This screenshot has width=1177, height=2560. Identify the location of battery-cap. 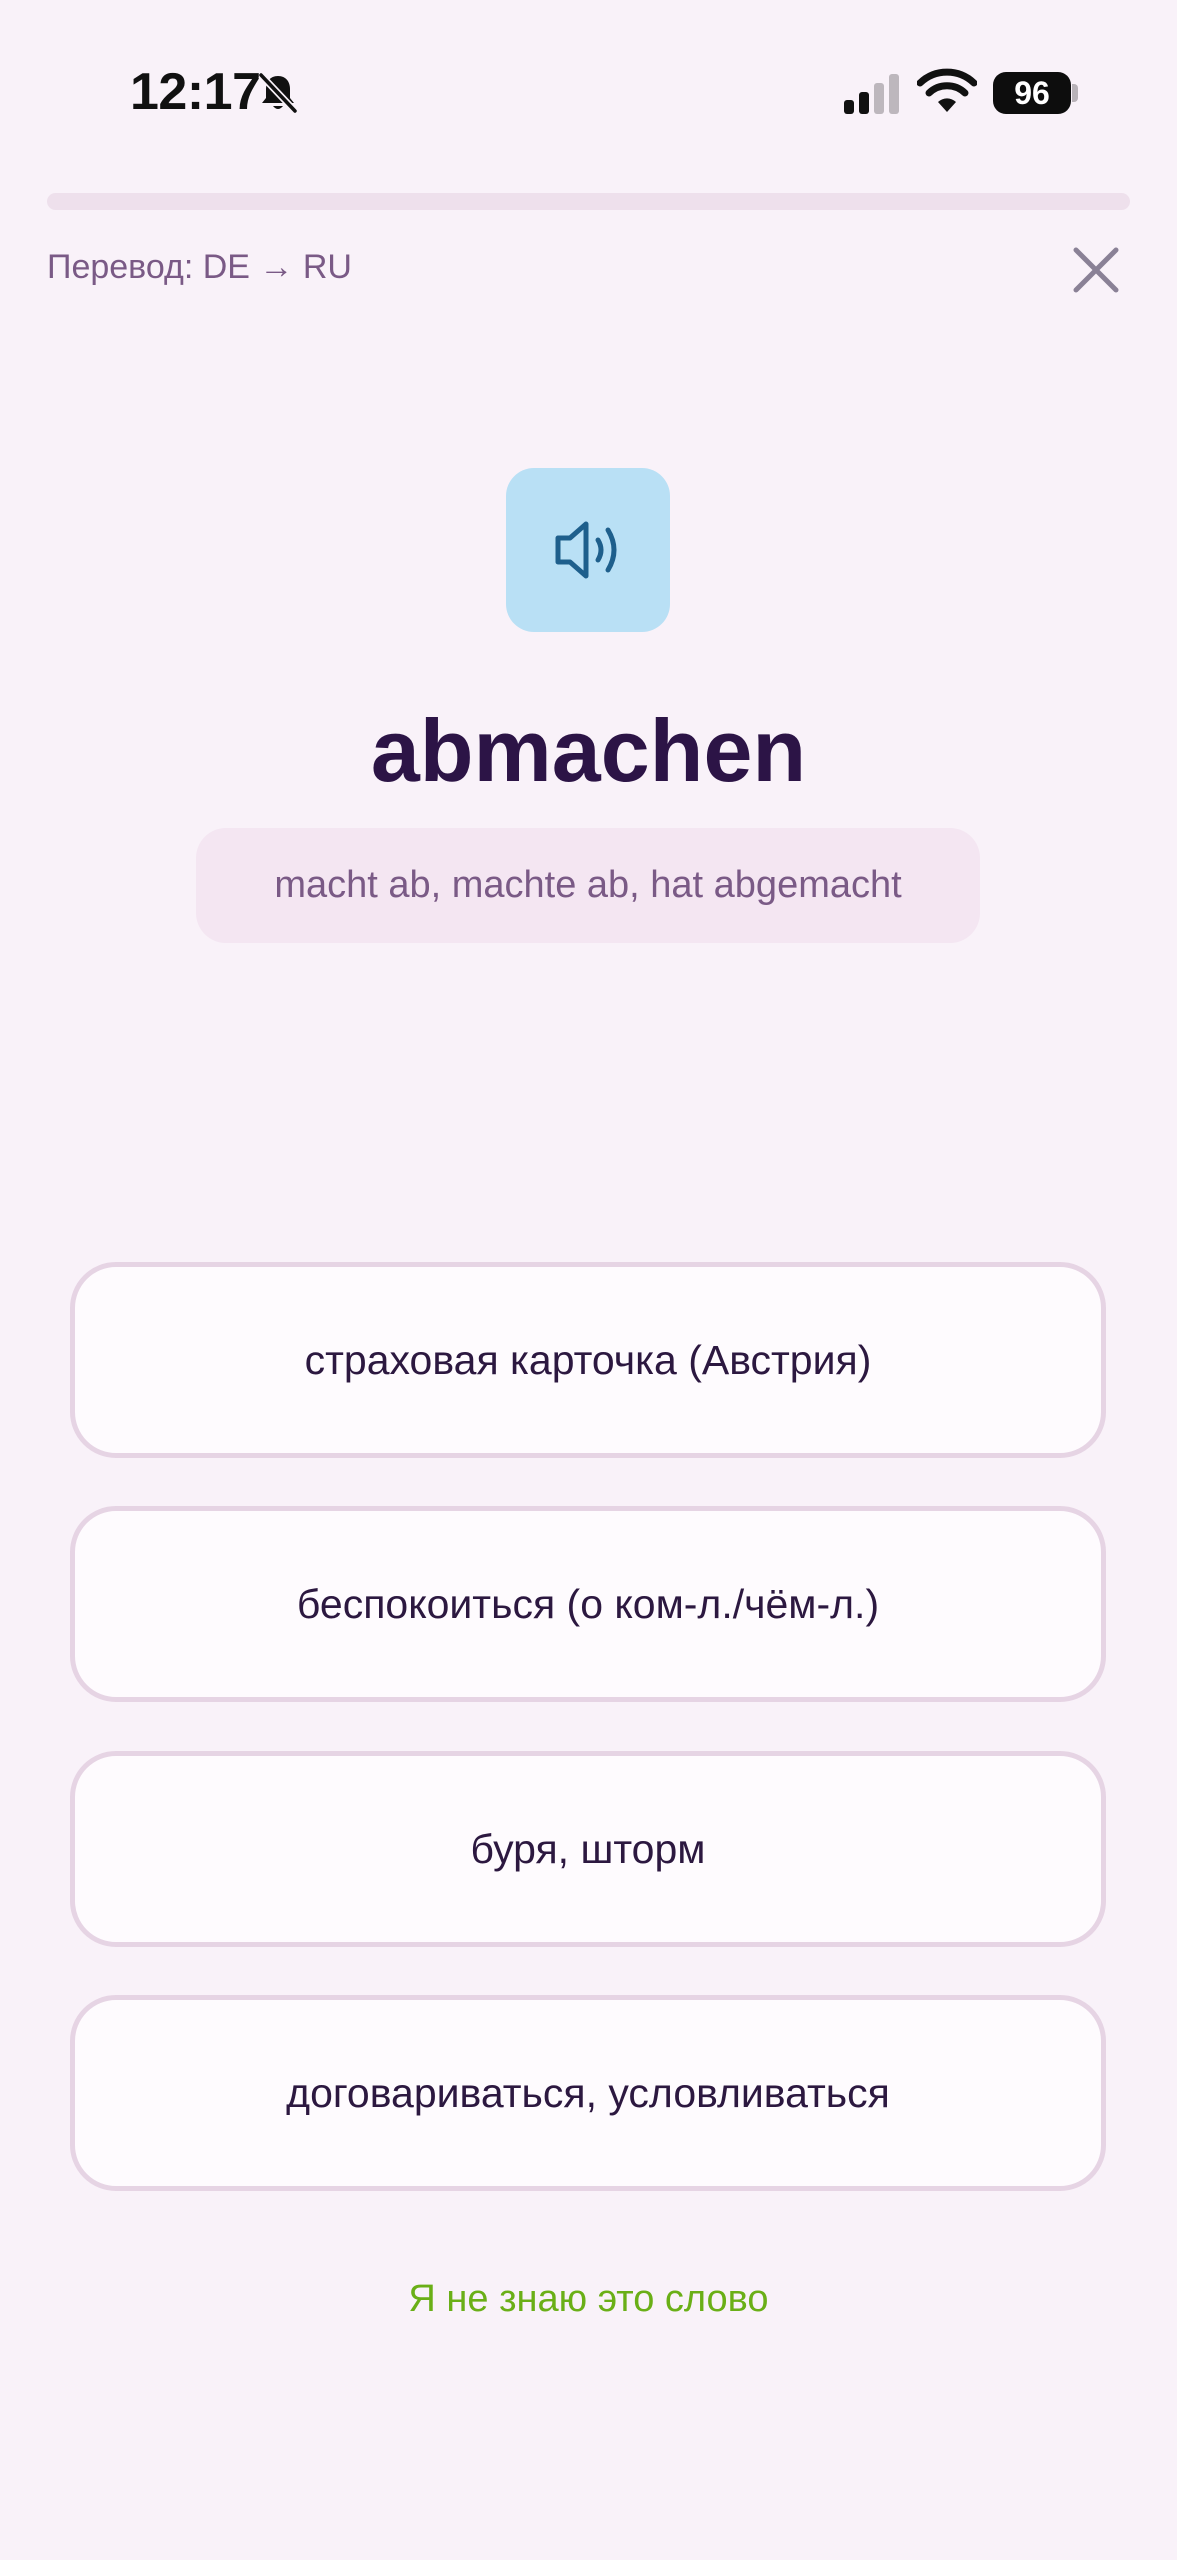
(1075, 93).